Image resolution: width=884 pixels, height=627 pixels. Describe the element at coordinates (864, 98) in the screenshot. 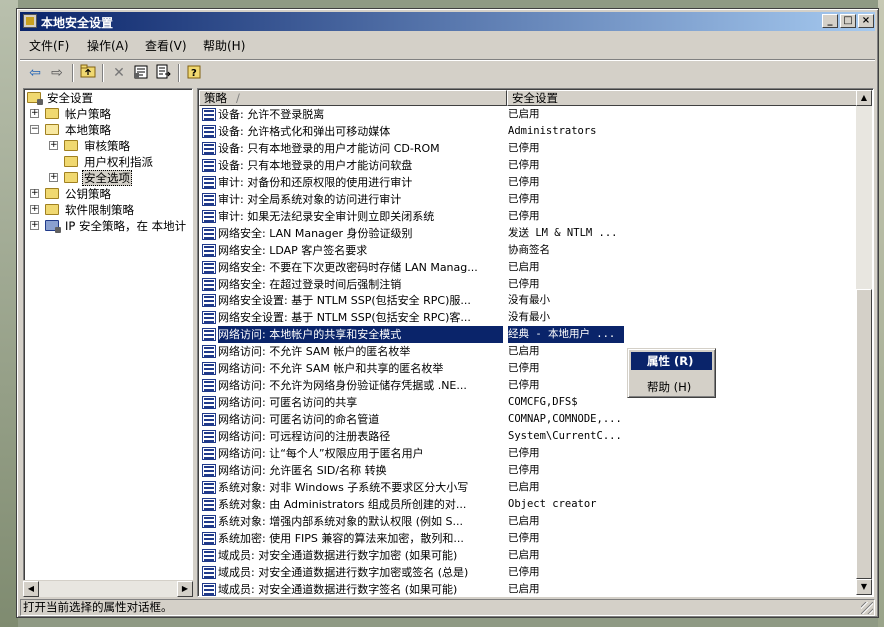

I see `scroll-up-arrow-icon: ▲` at that location.